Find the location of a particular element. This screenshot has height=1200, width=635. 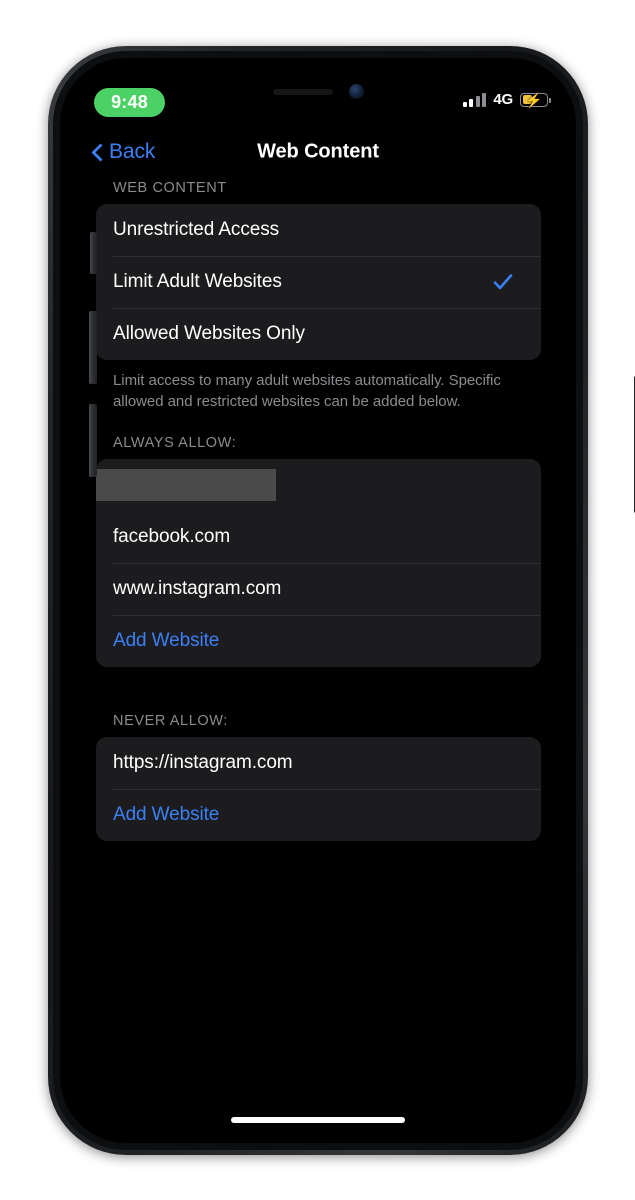

network-type-label: 4G is located at coordinates (503, 99).